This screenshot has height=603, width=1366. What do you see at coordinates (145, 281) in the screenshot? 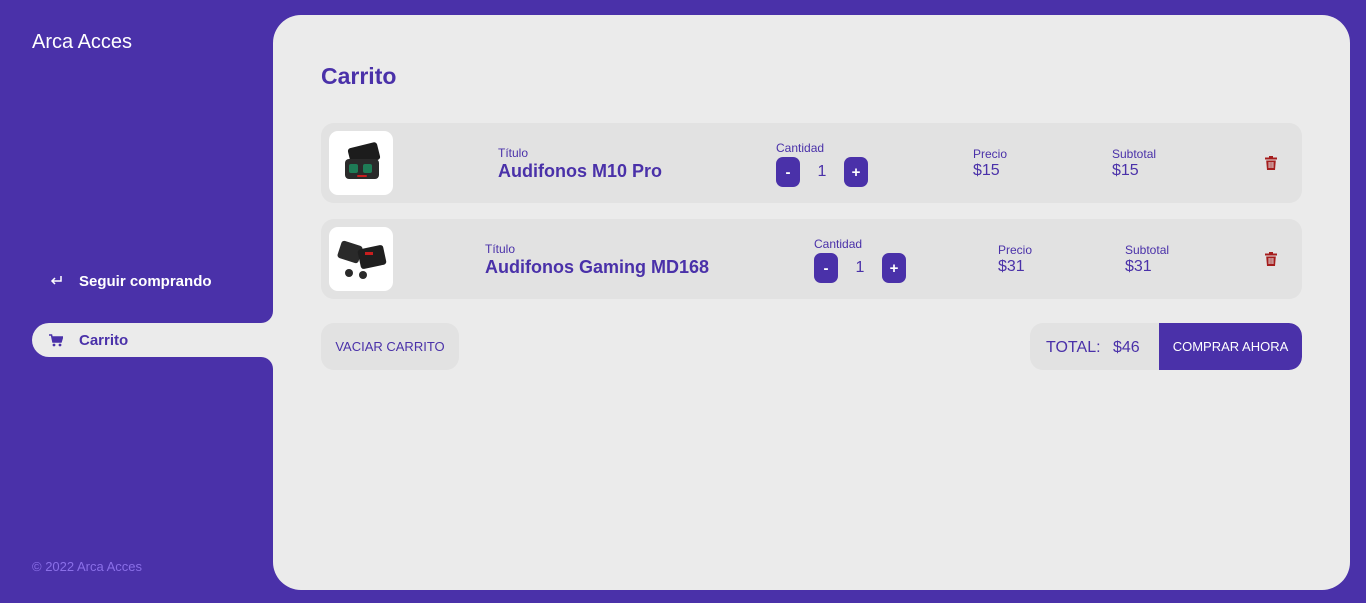
I see `sidebar-item-label: Seguir comprando` at bounding box center [145, 281].